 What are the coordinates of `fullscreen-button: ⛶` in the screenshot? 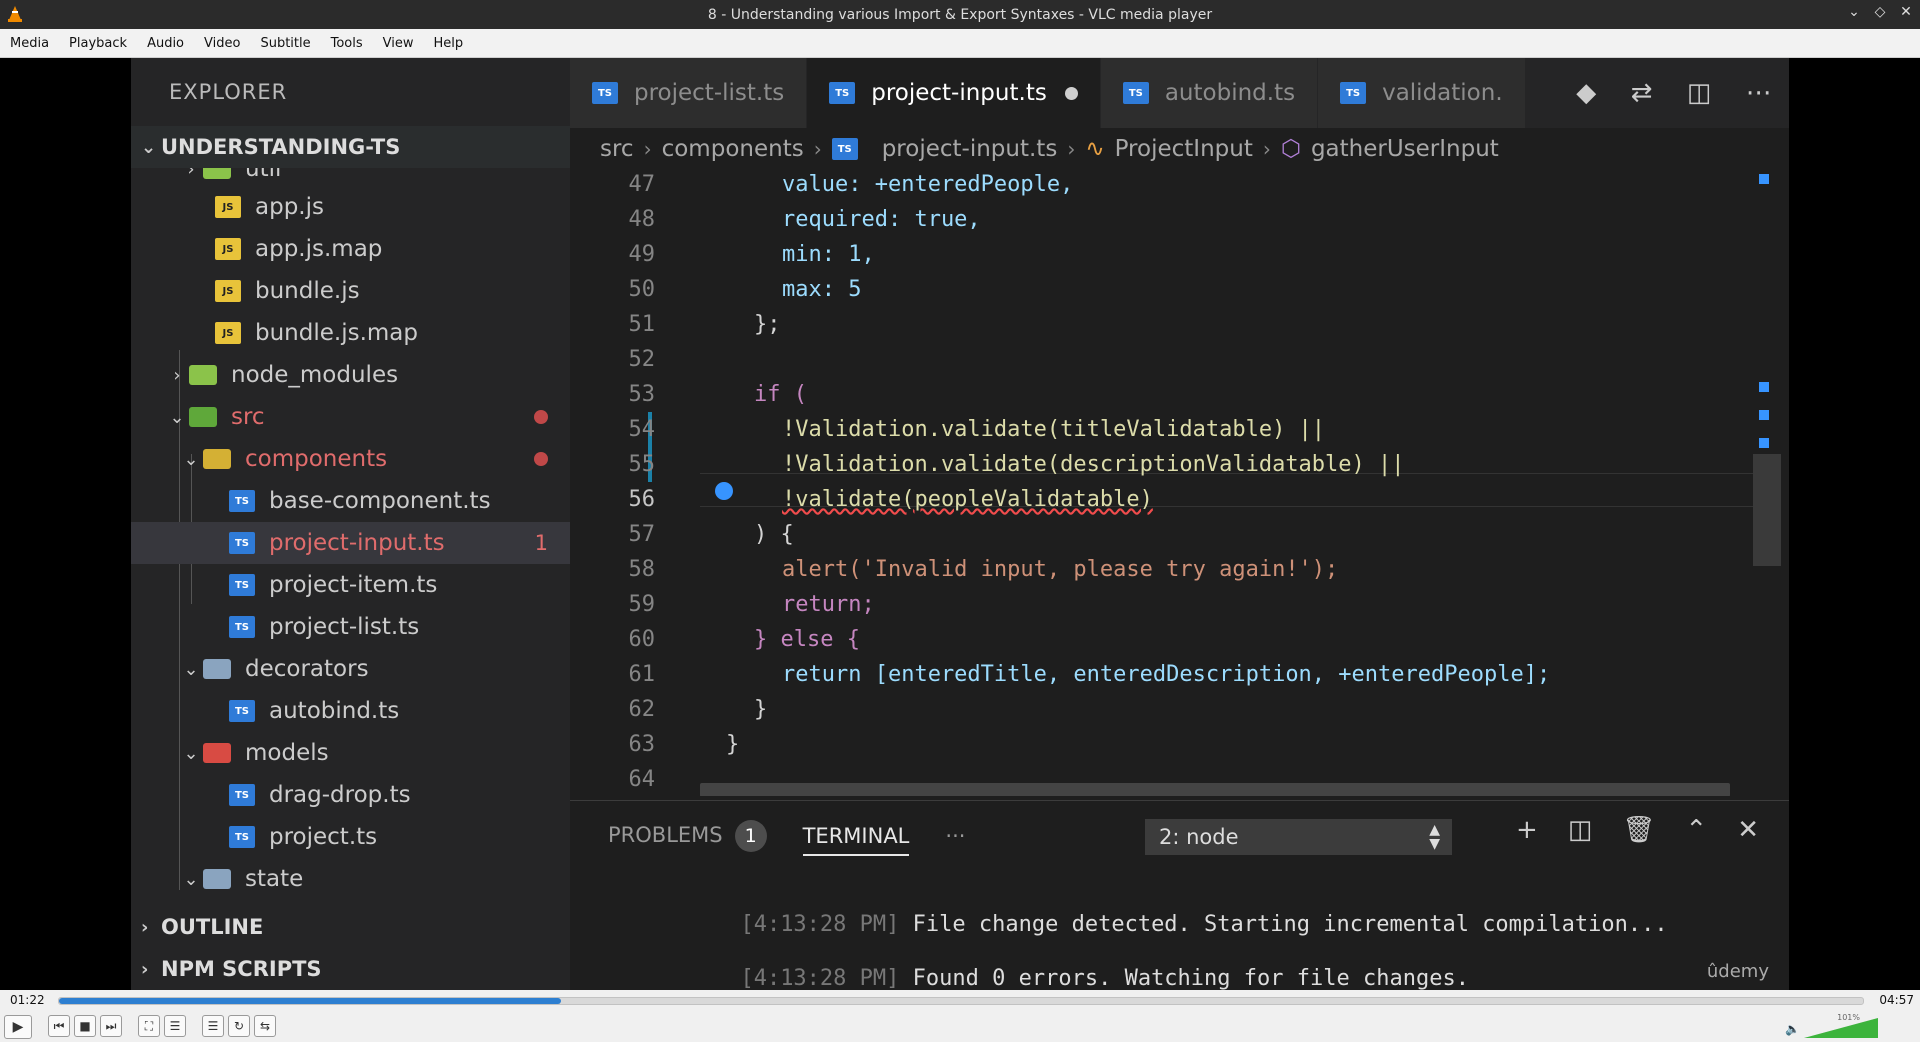 It's located at (149, 1026).